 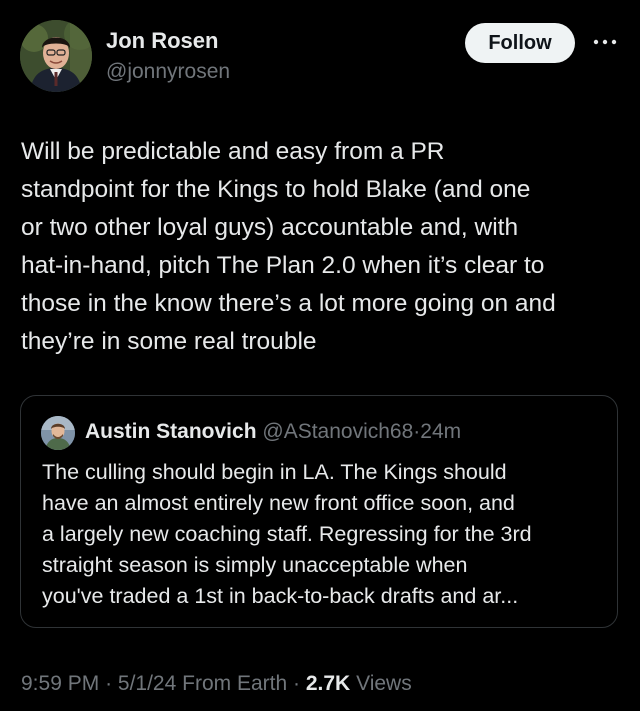 What do you see at coordinates (235, 683) in the screenshot?
I see `tweet-location: From Earth` at bounding box center [235, 683].